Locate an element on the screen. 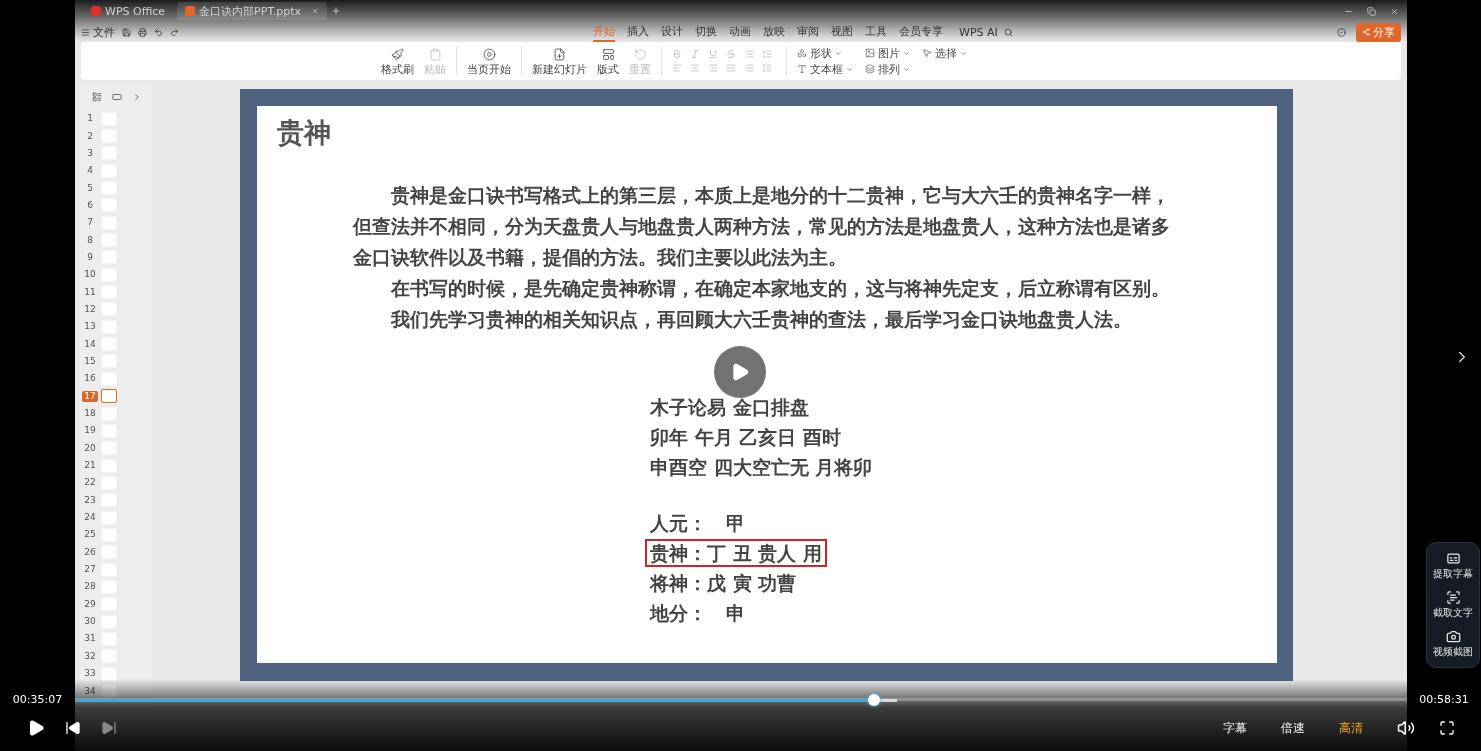 This screenshot has width=1481, height=751. app-tab: 金口诀内部PPT.pptx is located at coordinates (252, 11).